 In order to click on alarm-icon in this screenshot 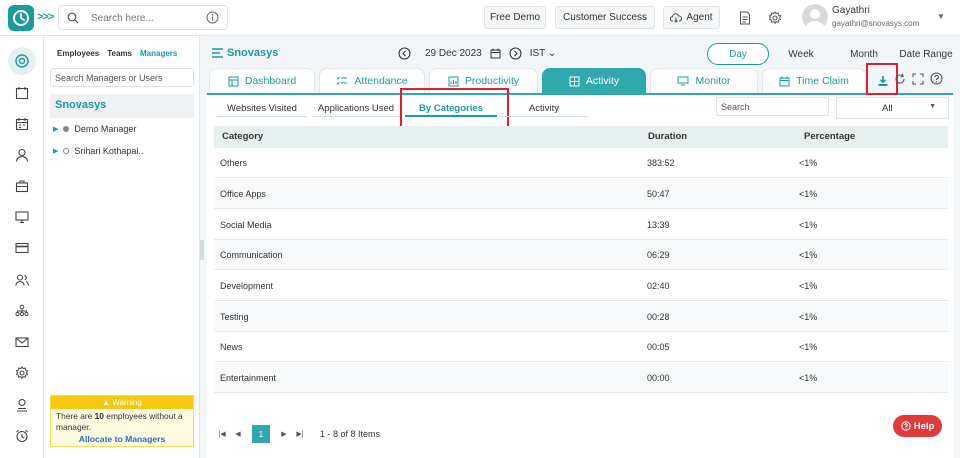, I will do `click(22, 436)`.